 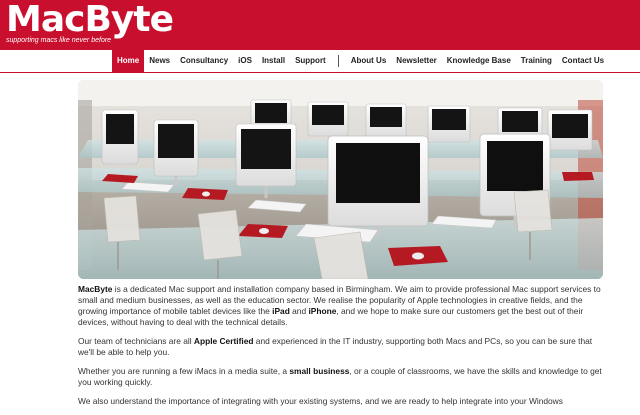 What do you see at coordinates (310, 61) in the screenshot?
I see `nav-item-support: Support` at bounding box center [310, 61].